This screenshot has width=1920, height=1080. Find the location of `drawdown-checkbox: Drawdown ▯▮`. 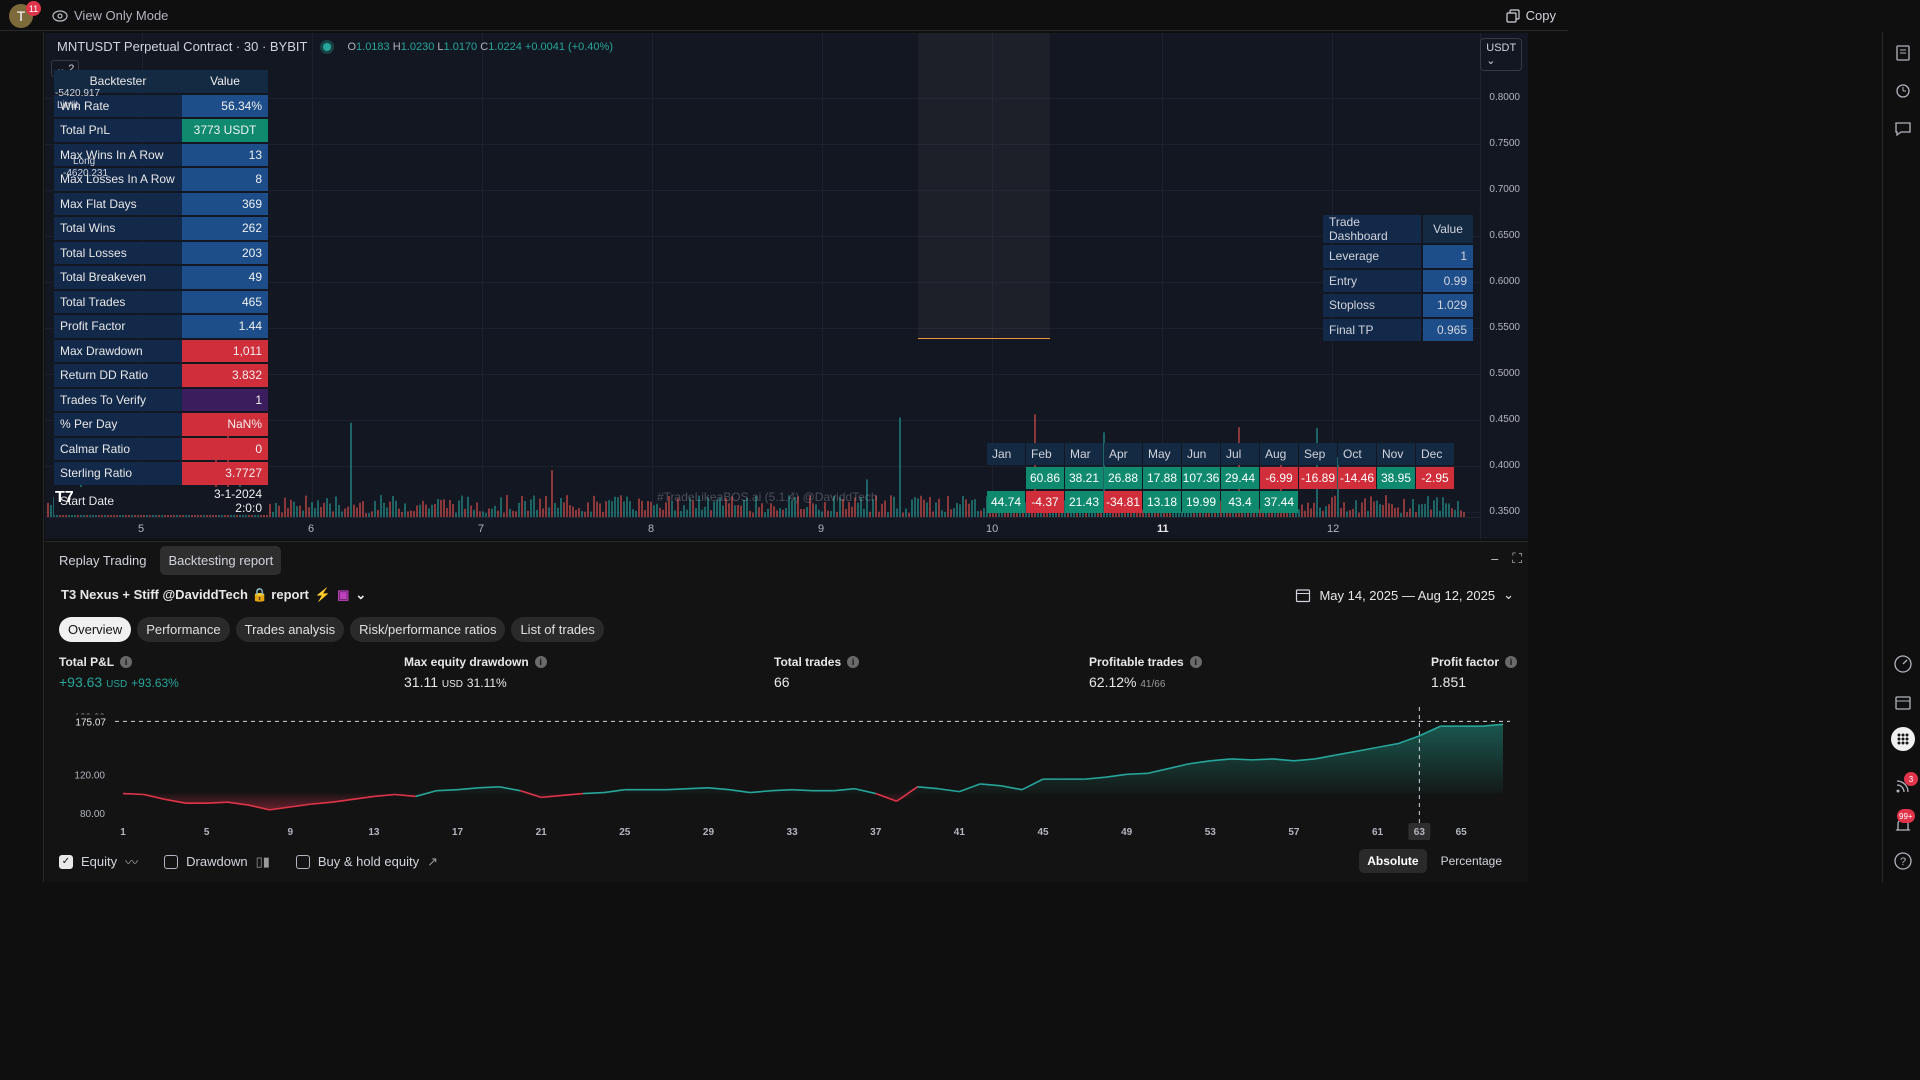

drawdown-checkbox: Drawdown ▯▮ is located at coordinates (217, 861).